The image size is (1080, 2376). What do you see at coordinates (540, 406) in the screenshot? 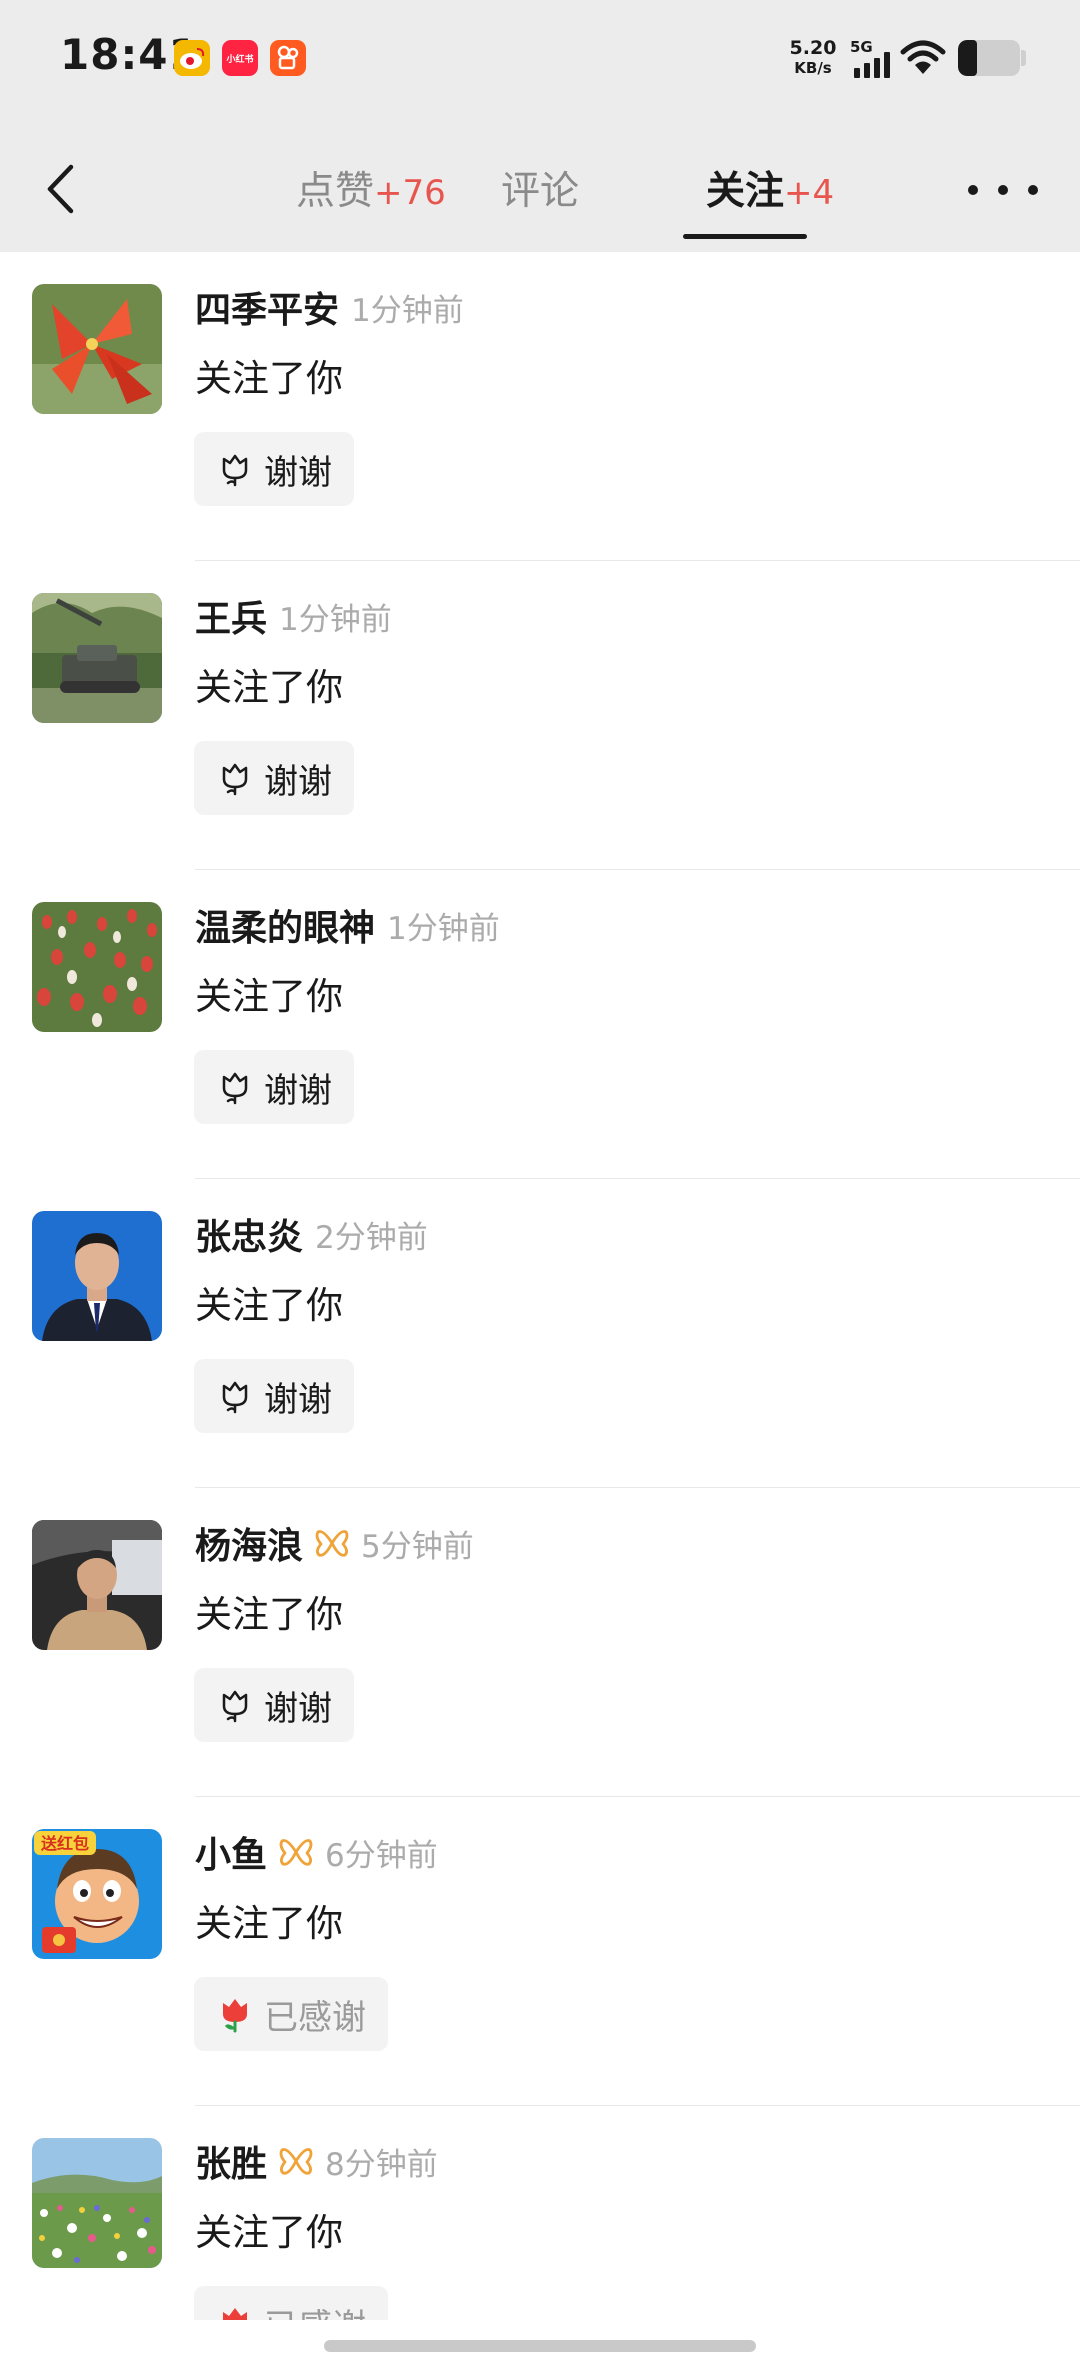
I see `list-item: 四季平安 1分钟前 关注了你 谢谢` at bounding box center [540, 406].